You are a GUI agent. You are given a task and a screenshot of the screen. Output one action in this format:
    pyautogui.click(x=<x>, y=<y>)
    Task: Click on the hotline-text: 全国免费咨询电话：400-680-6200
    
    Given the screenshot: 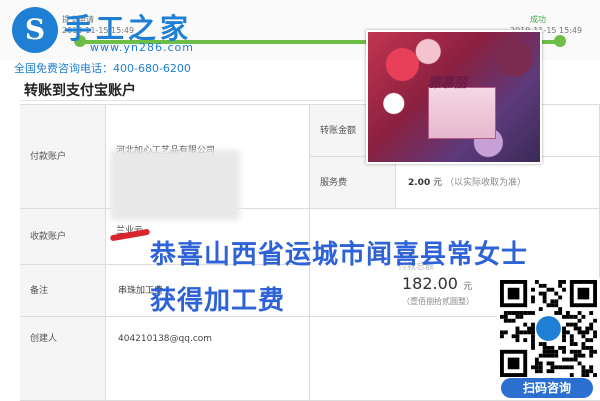 What is the action you would take?
    pyautogui.click(x=102, y=68)
    